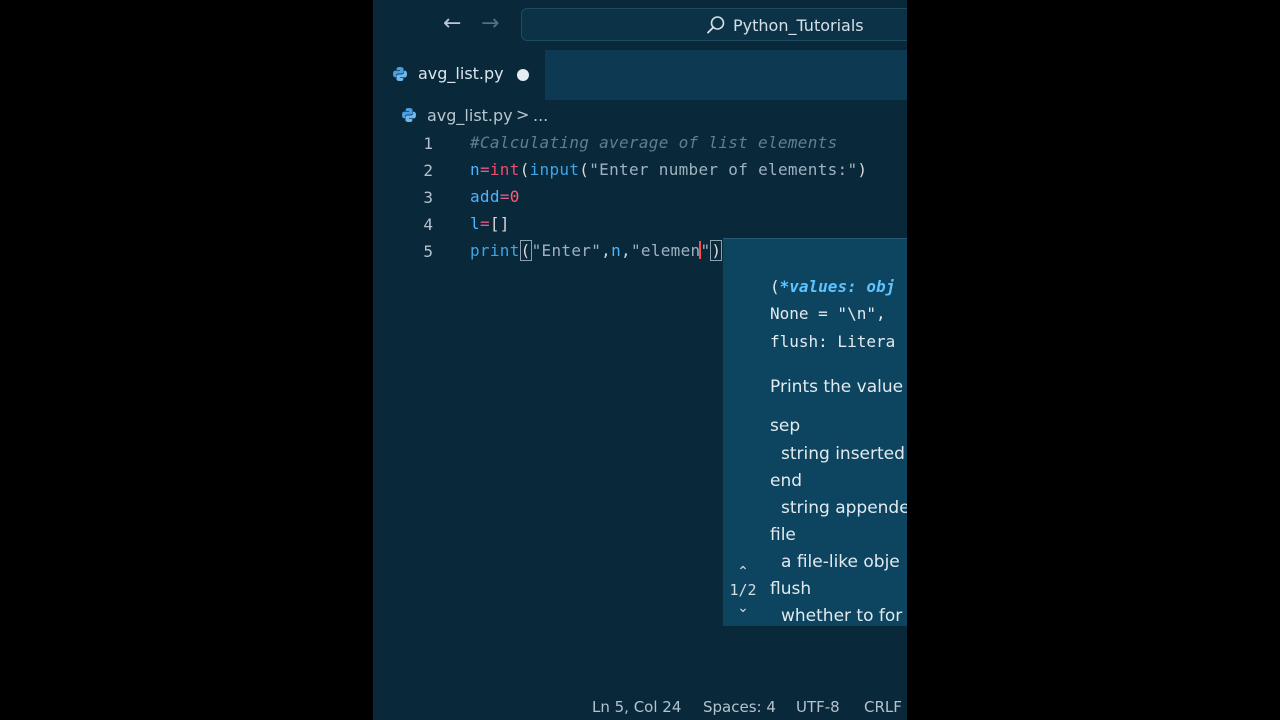  Describe the element at coordinates (640, 224) in the screenshot. I see `code-line: 4 l=[]` at that location.